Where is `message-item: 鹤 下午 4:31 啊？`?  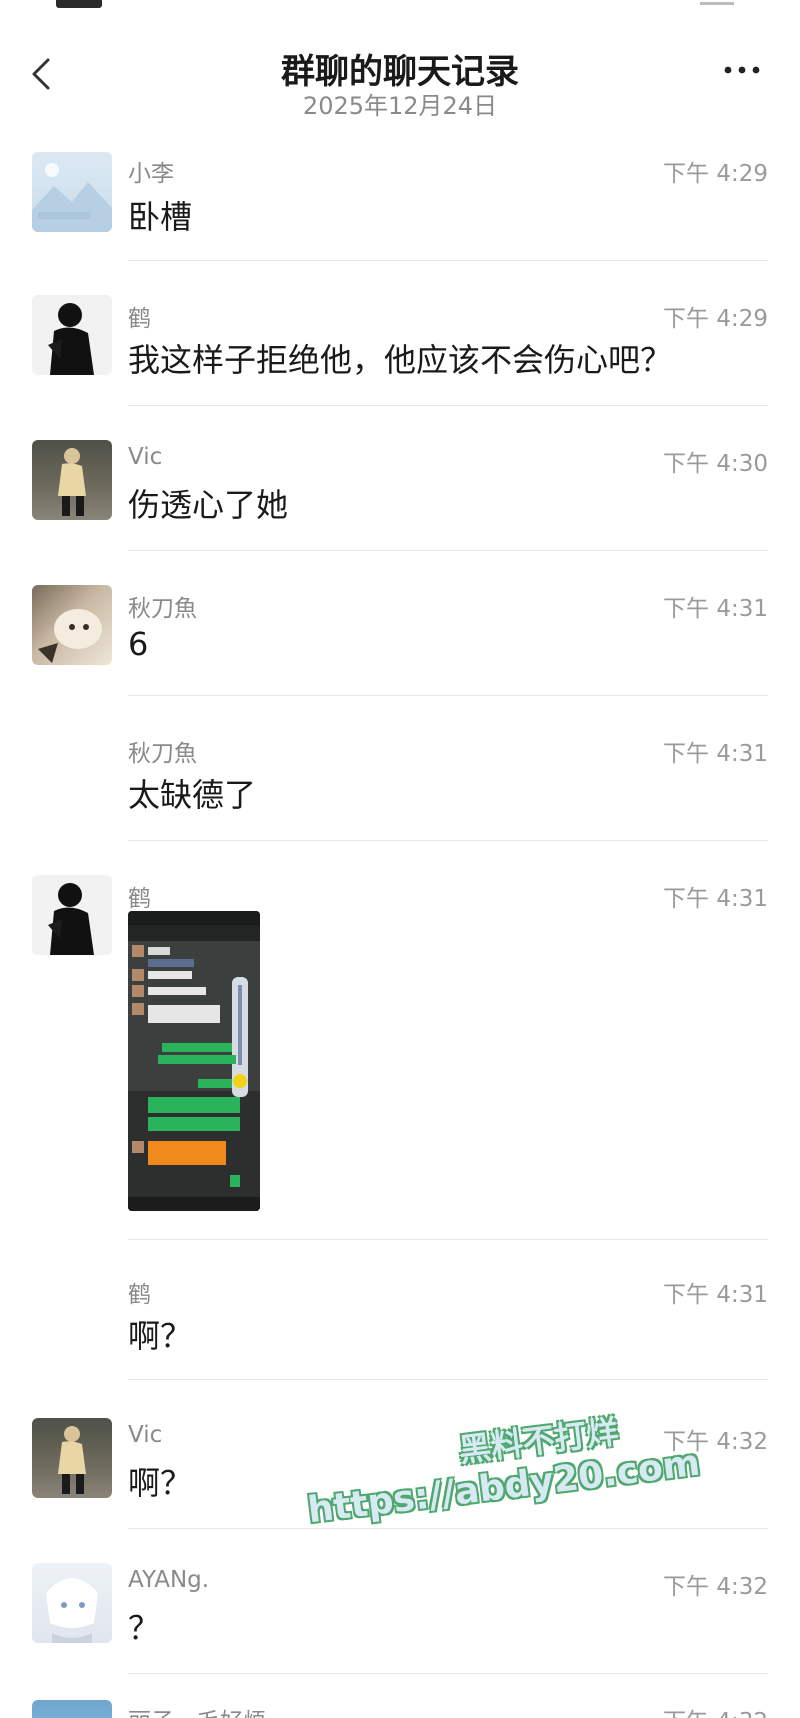 message-item: 鹤 下午 4:31 啊？ is located at coordinates (400, 1328).